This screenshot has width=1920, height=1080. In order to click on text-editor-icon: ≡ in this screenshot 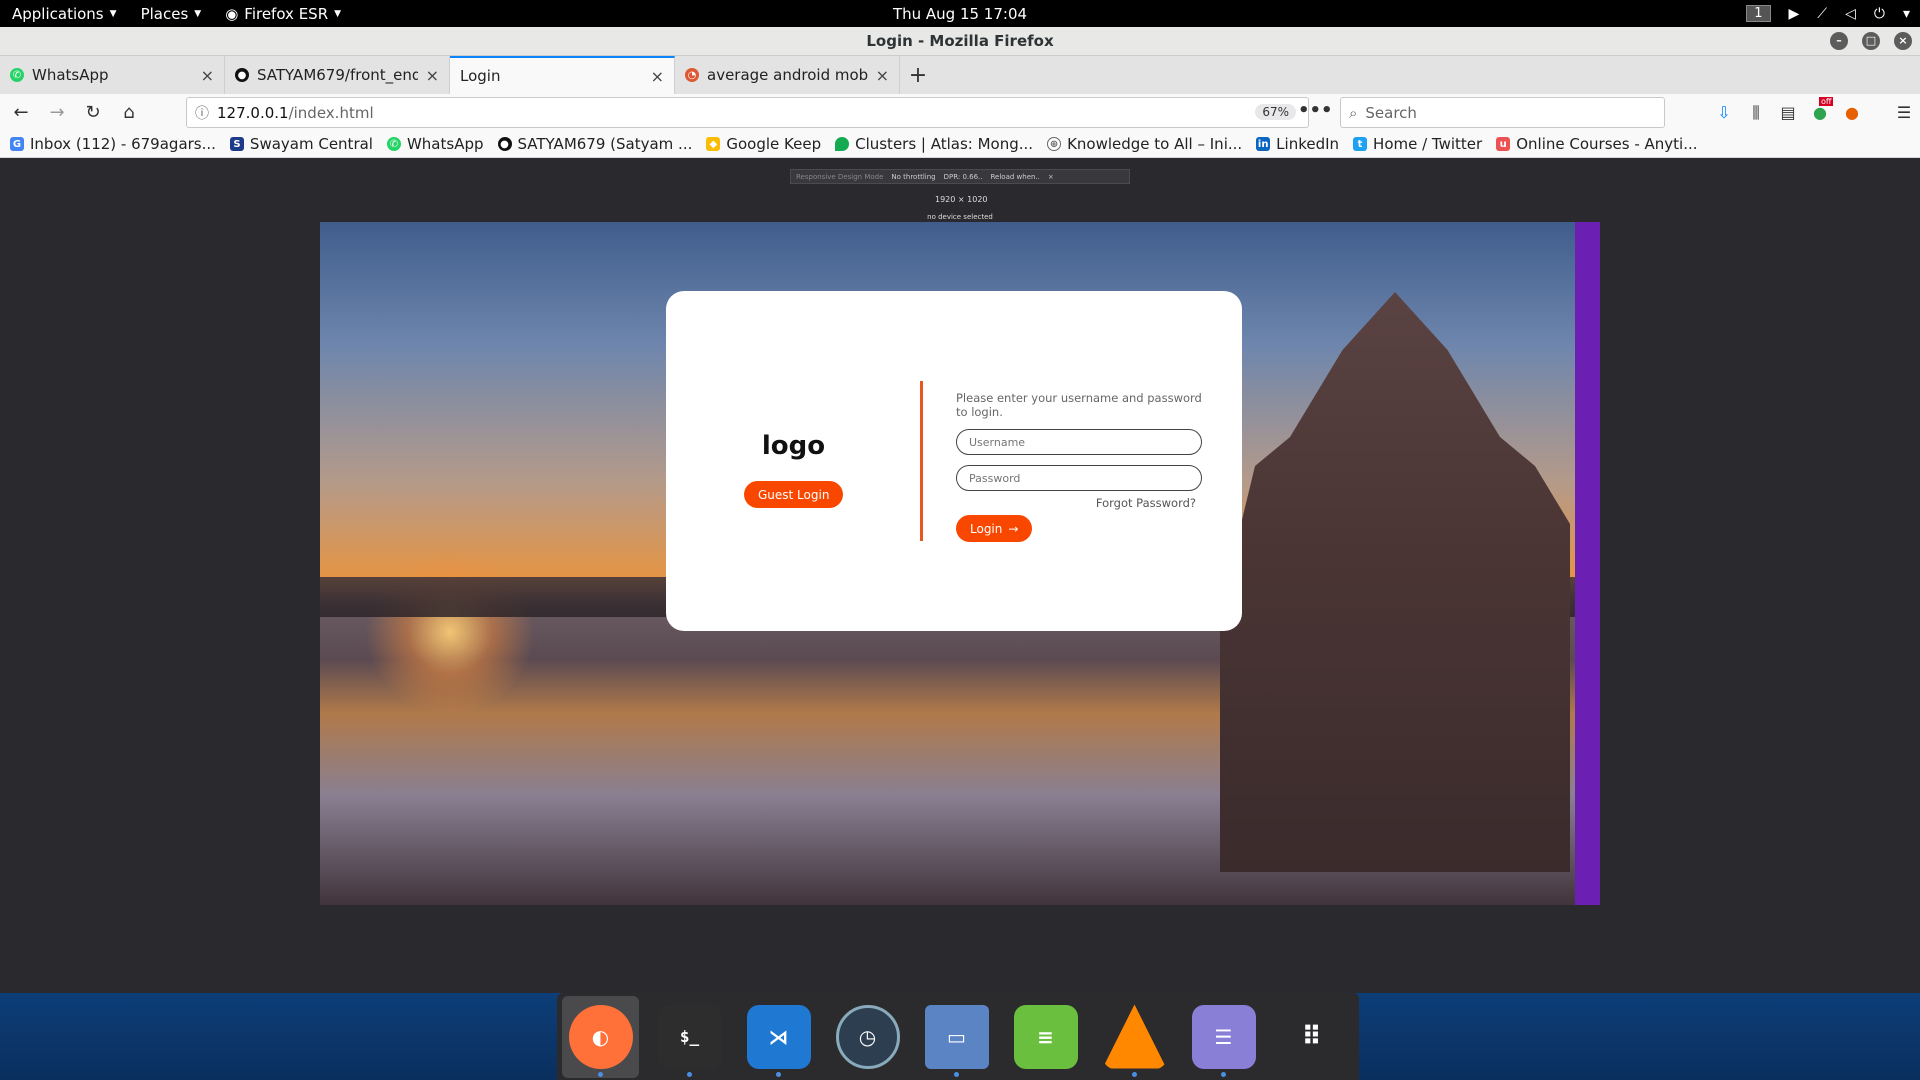, I will do `click(1045, 1036)`.